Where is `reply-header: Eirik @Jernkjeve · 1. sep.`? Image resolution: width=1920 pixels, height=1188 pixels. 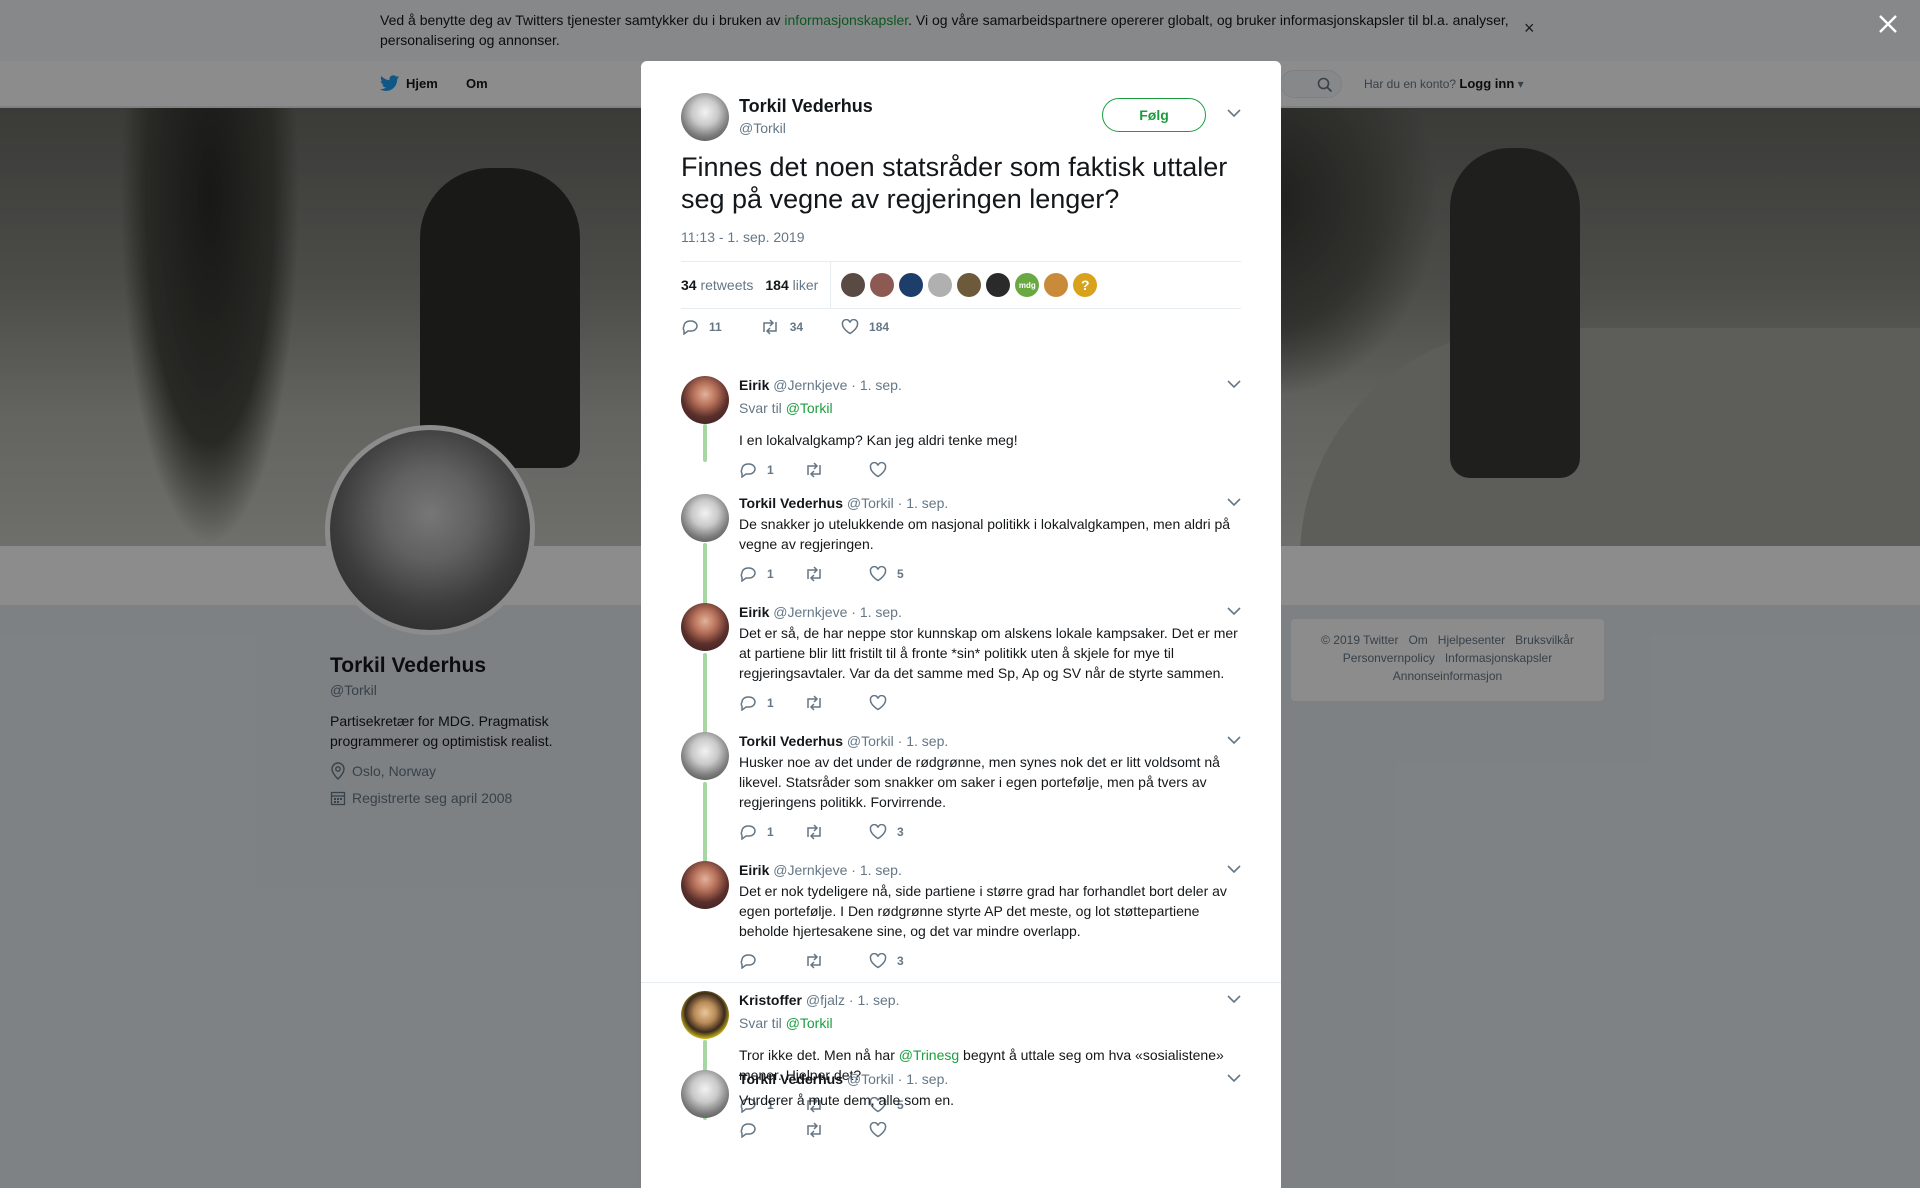 reply-header: Eirik @Jernkjeve · 1. sep. is located at coordinates (989, 612).